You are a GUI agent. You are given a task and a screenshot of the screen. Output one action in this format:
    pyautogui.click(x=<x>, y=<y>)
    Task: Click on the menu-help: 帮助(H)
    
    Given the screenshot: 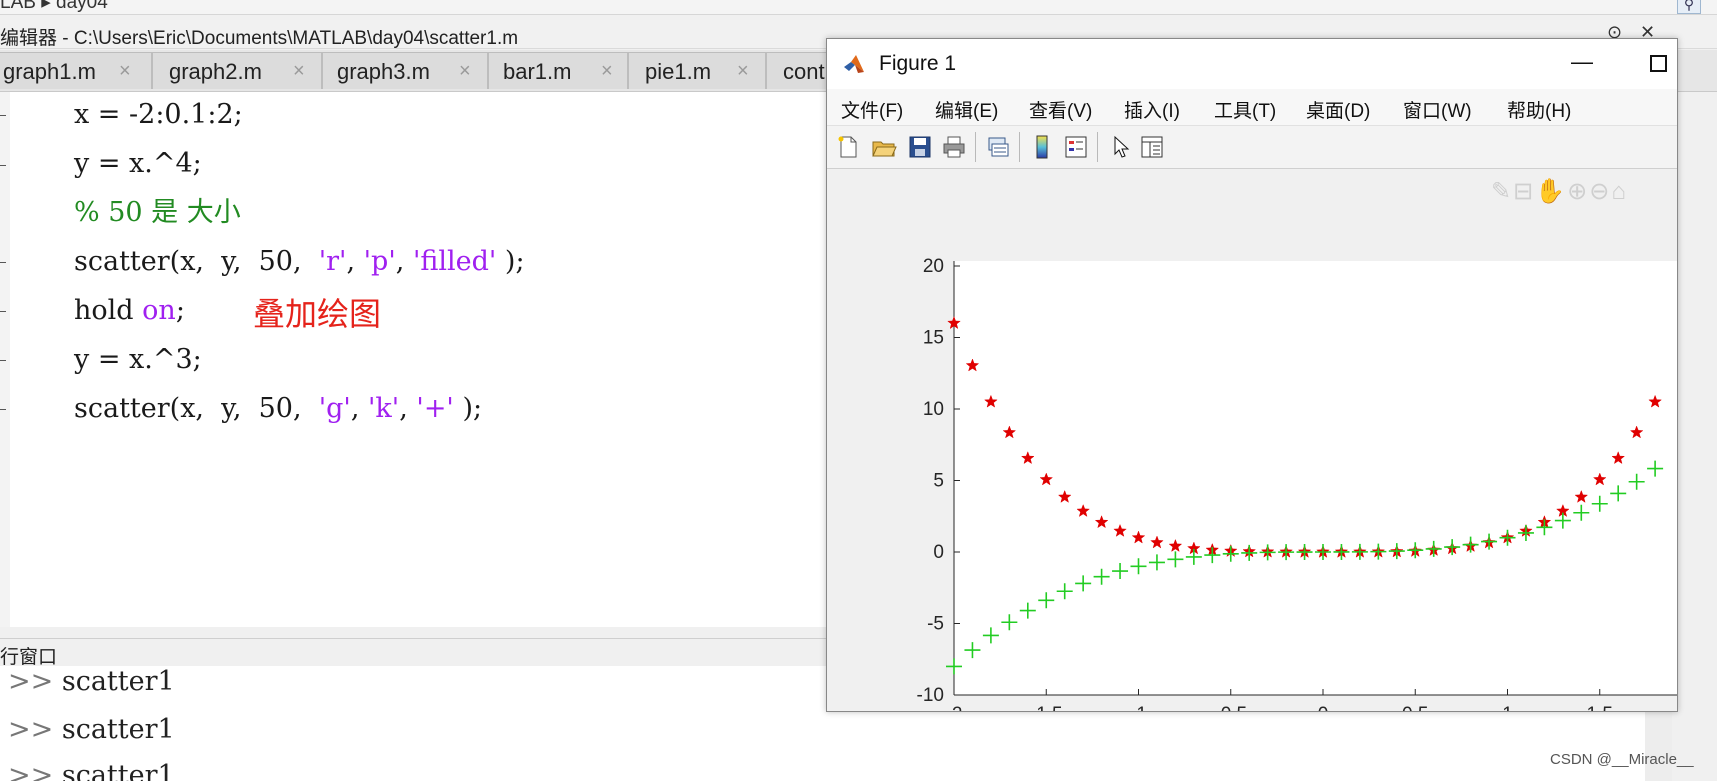 What is the action you would take?
    pyautogui.click(x=1539, y=109)
    